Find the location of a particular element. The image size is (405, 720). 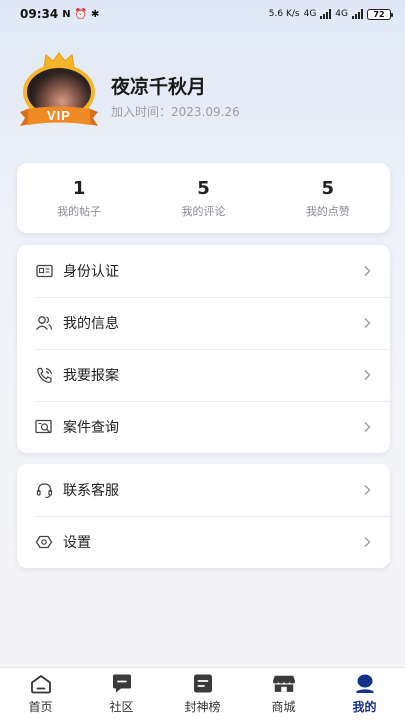

user-icon is located at coordinates (365, 684).